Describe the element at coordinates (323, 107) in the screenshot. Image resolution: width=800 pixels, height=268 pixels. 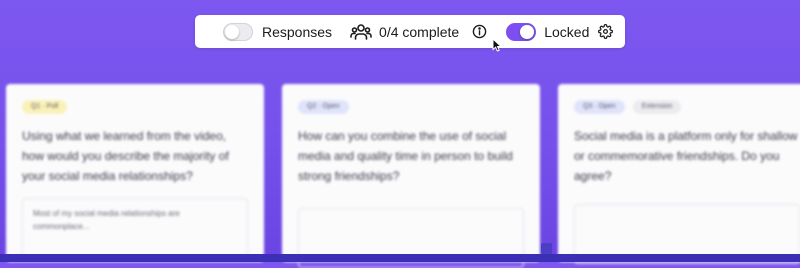
I see `question-tag: Q2 · Open` at that location.